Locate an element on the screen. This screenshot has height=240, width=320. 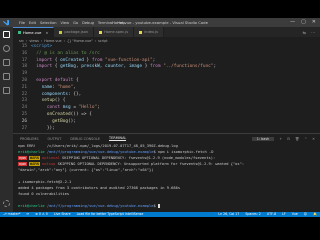
problems-status: ⊗ 0 ⚠ 0 is located at coordinates (41, 214).